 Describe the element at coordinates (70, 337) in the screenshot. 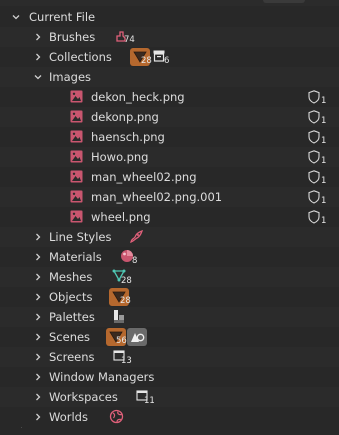

I see `tree-label: Scenes` at that location.